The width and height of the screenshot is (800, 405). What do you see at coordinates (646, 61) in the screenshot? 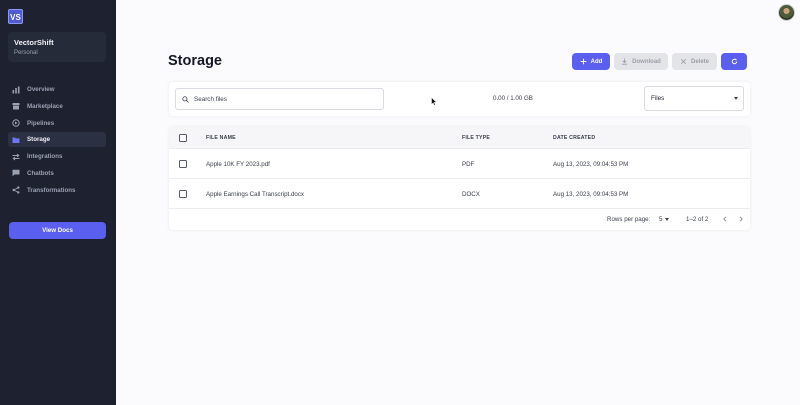
I see `download-button-label: Download` at bounding box center [646, 61].